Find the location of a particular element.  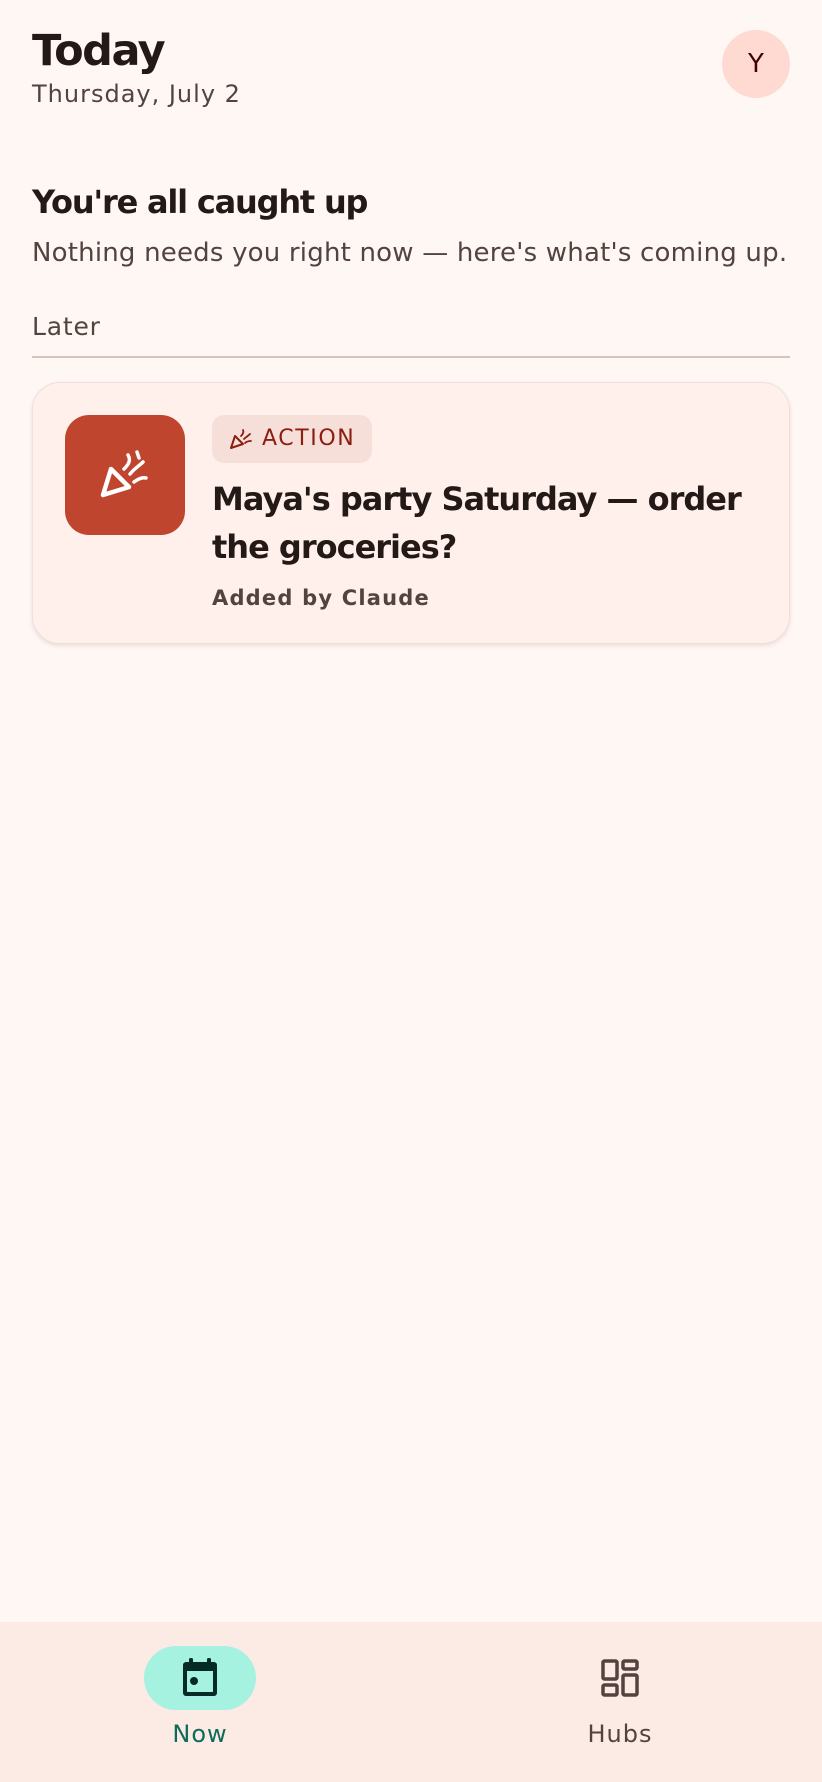

chip-label: ACTION is located at coordinates (309, 438).